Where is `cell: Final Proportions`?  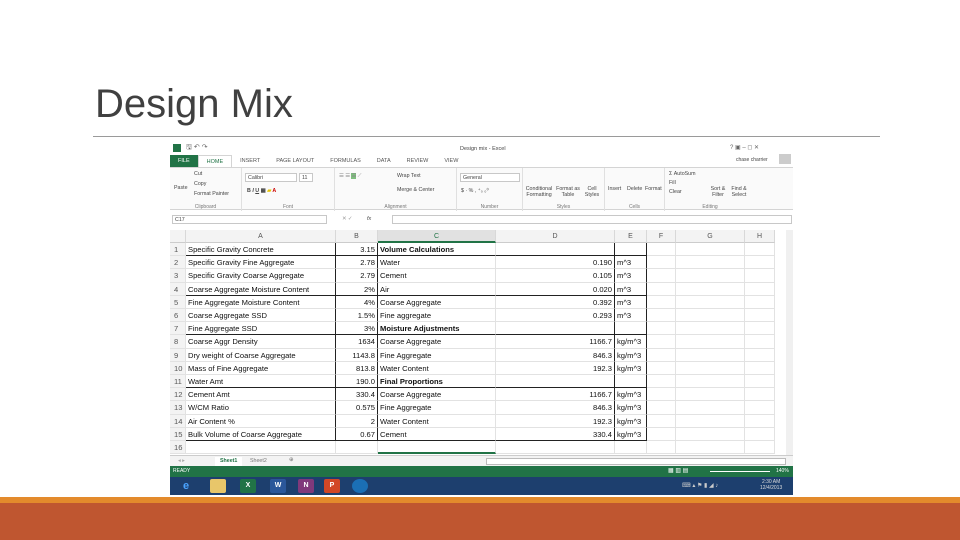 cell: Final Proportions is located at coordinates (437, 382).